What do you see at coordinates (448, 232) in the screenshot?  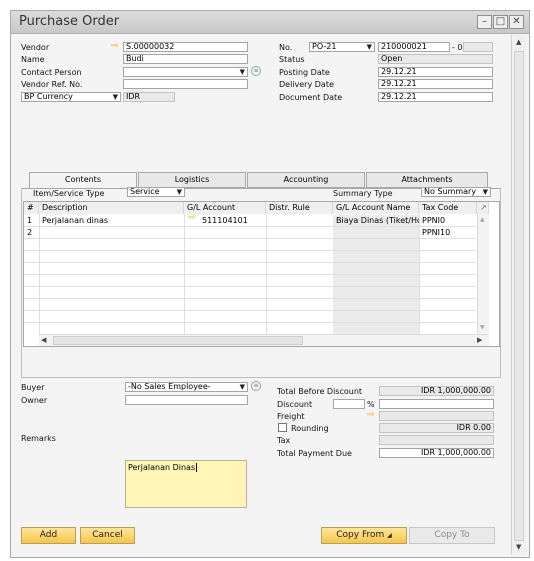 I see `tax-code-cell: PPNI10` at bounding box center [448, 232].